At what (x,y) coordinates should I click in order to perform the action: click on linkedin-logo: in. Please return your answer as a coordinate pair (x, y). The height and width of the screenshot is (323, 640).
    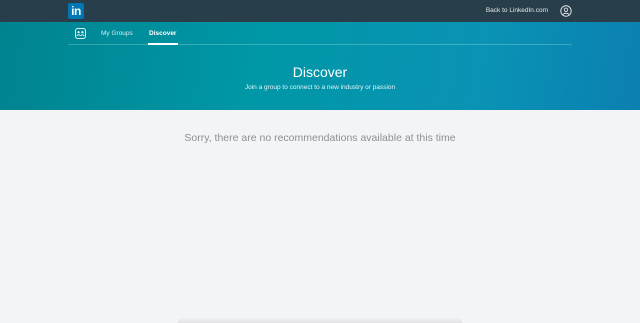
    Looking at the image, I should click on (76, 11).